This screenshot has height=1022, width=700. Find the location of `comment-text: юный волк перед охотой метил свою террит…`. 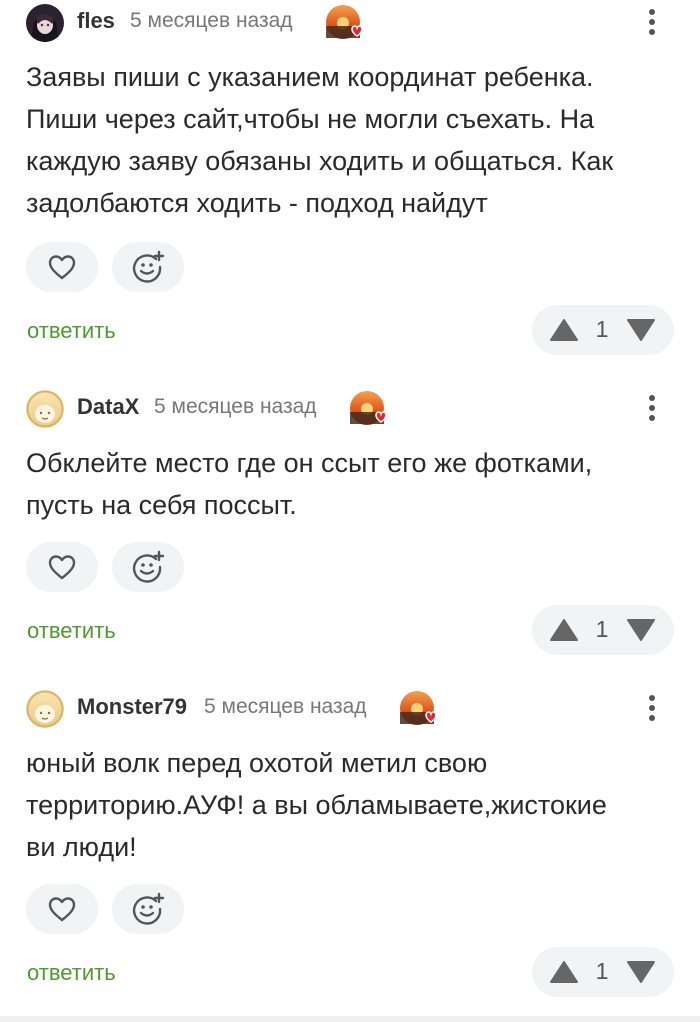

comment-text: юный волк перед охотой метил свою террит… is located at coordinates (351, 805).